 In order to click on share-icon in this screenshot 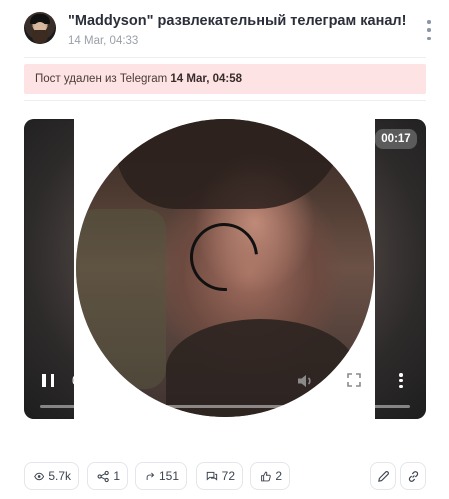, I will do `click(103, 476)`.